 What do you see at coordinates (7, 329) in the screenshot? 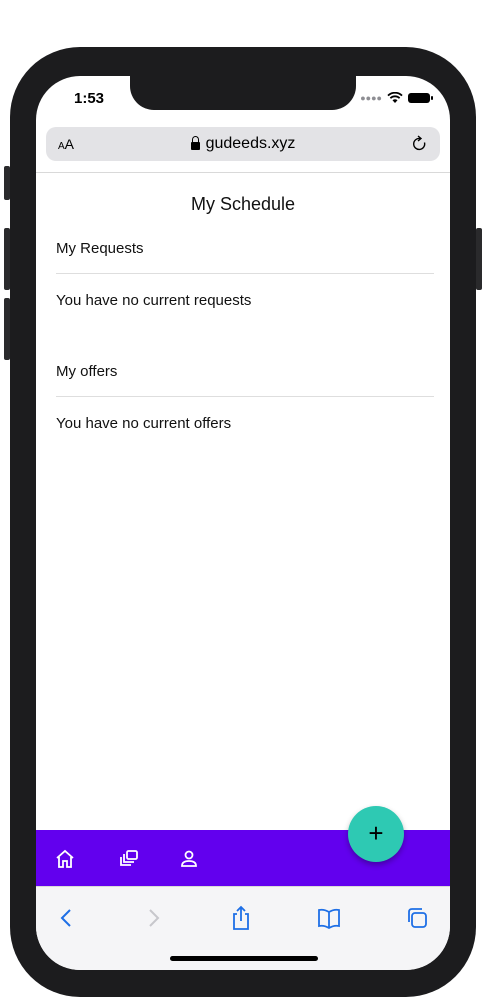
I see `volume-down-button` at bounding box center [7, 329].